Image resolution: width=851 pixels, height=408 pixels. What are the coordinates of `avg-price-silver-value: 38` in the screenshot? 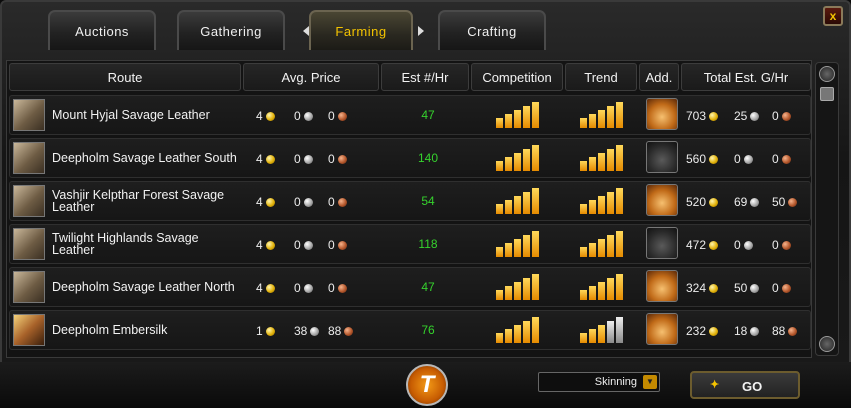 It's located at (301, 331).